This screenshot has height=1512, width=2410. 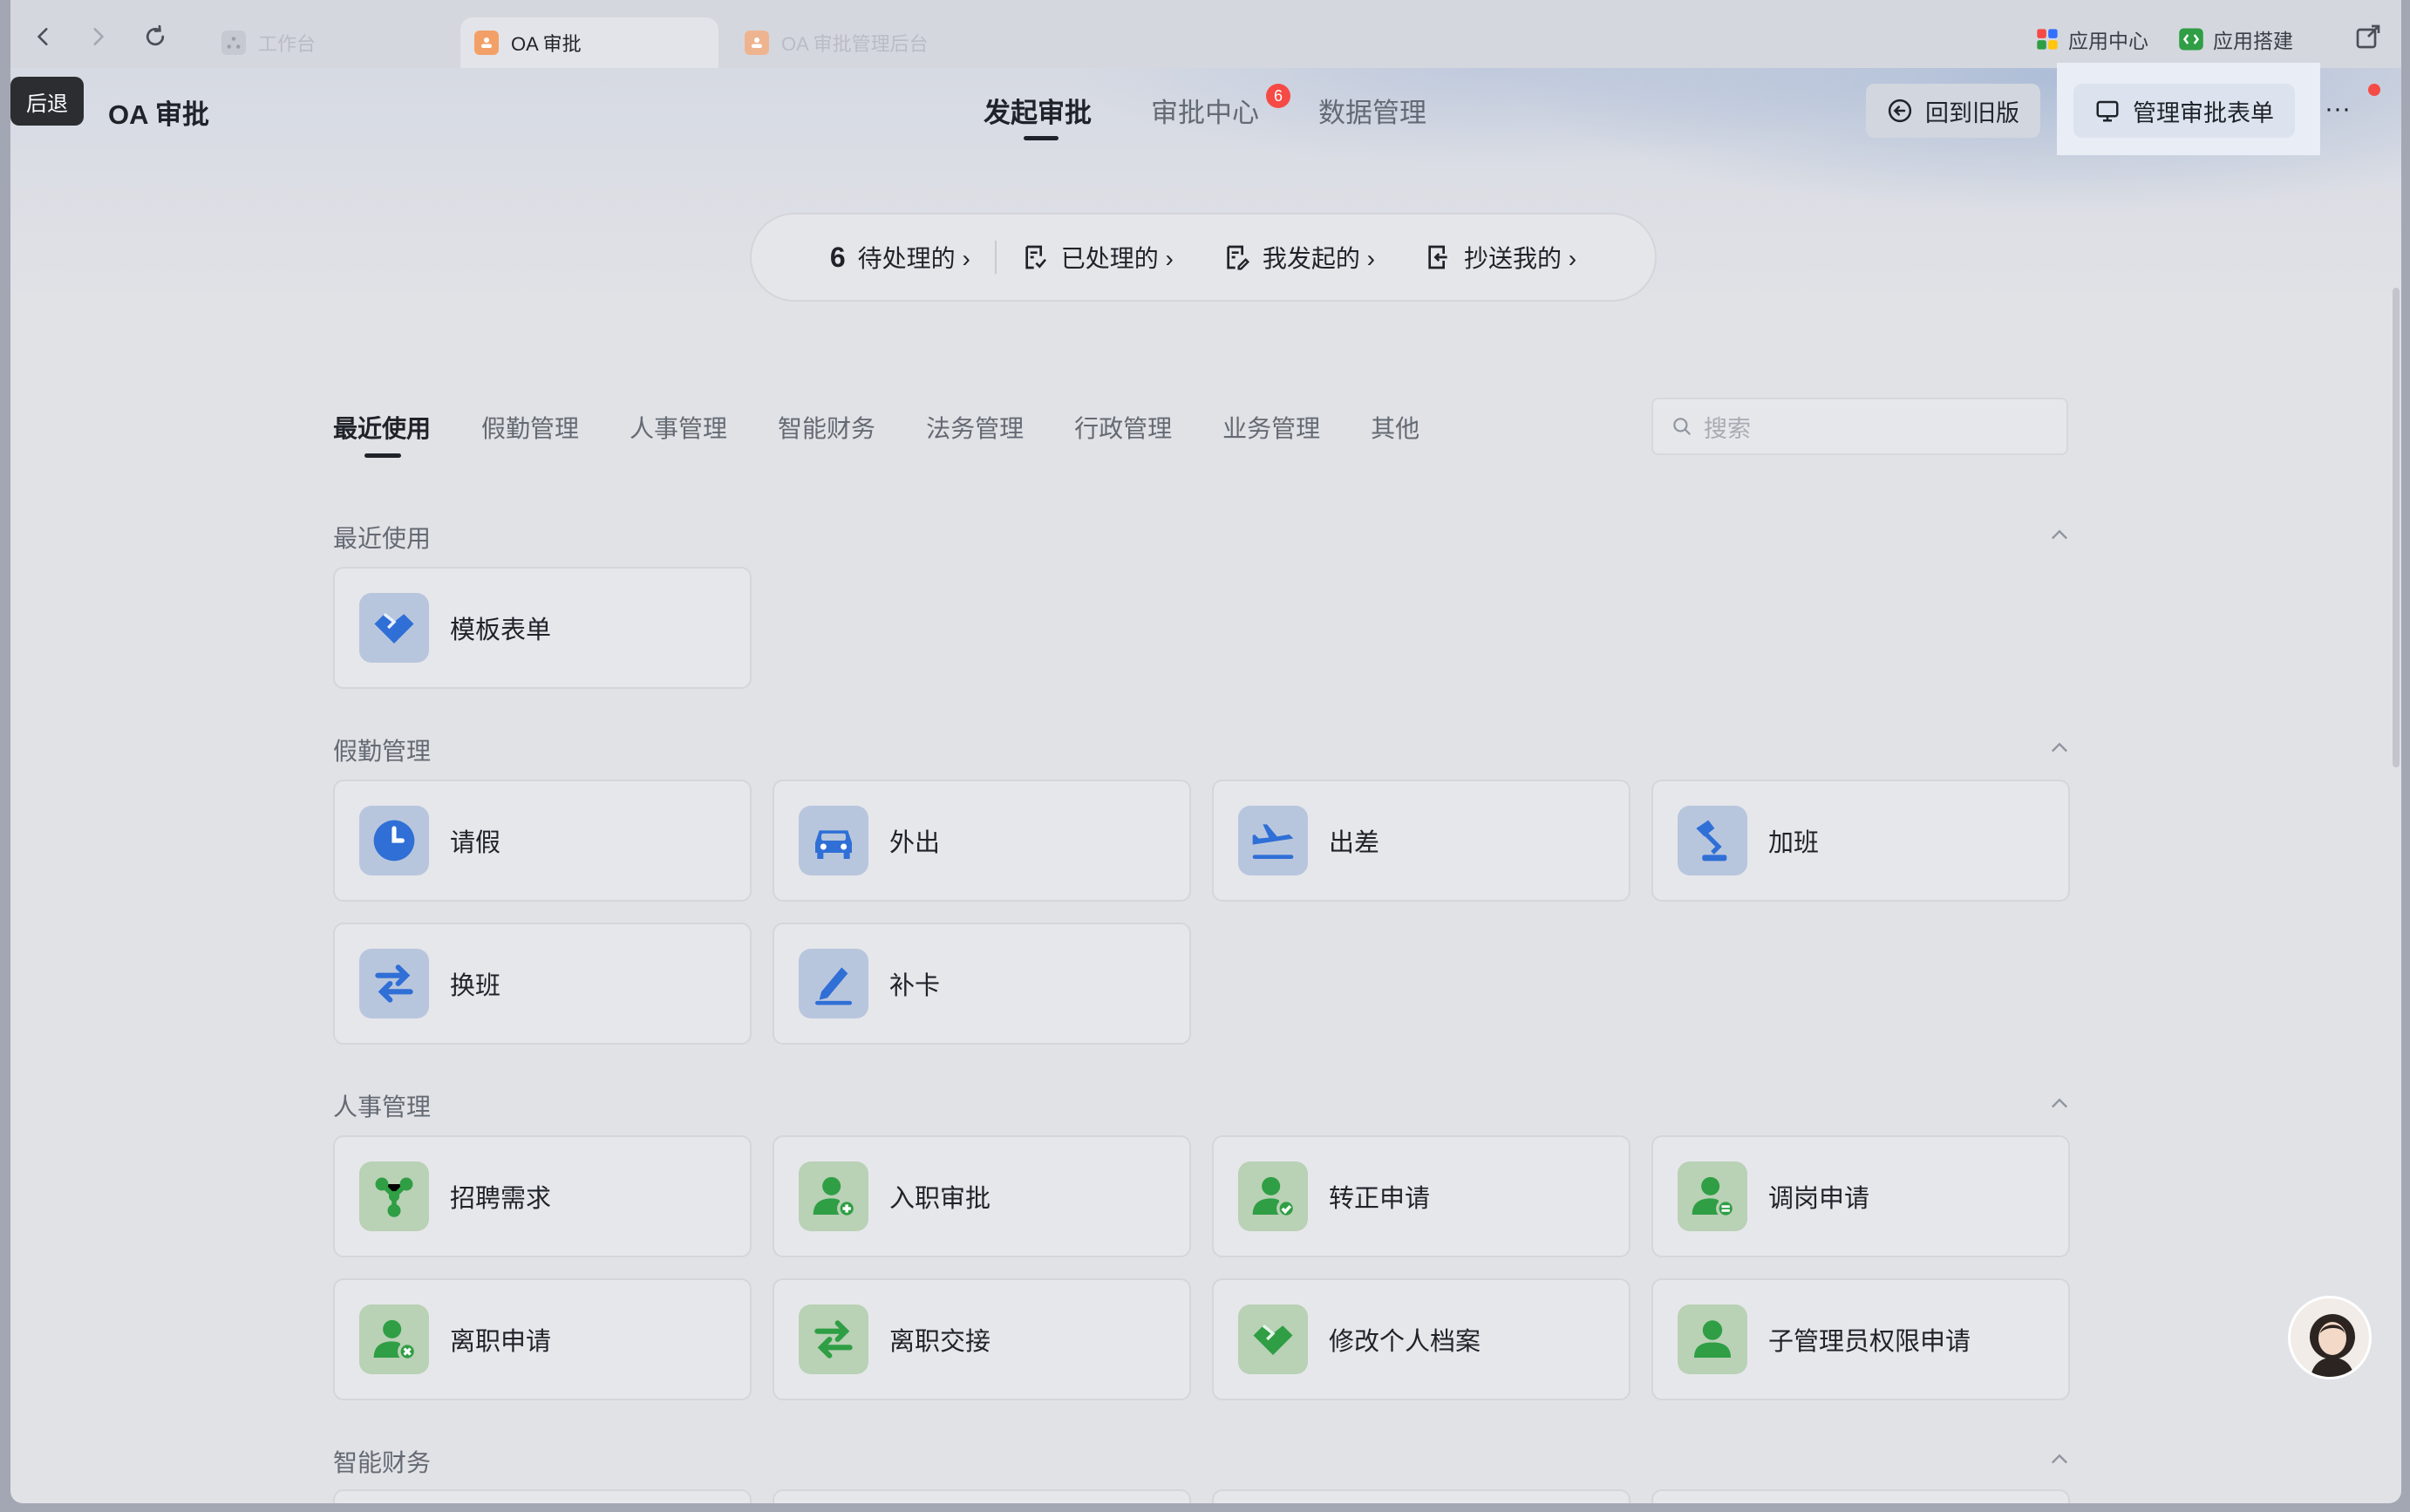 I want to click on card-resignation: 离职申请, so click(x=542, y=1339).